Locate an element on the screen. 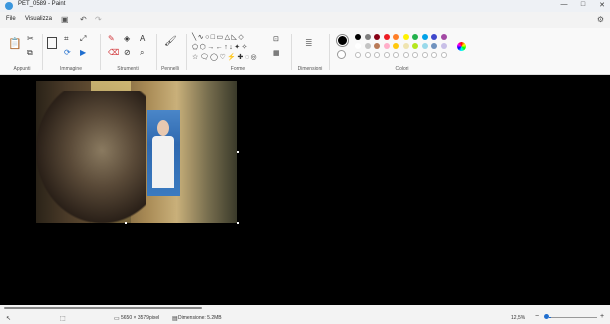 This screenshot has height=324, width=610. size-icon: ≣ is located at coordinates (309, 43).